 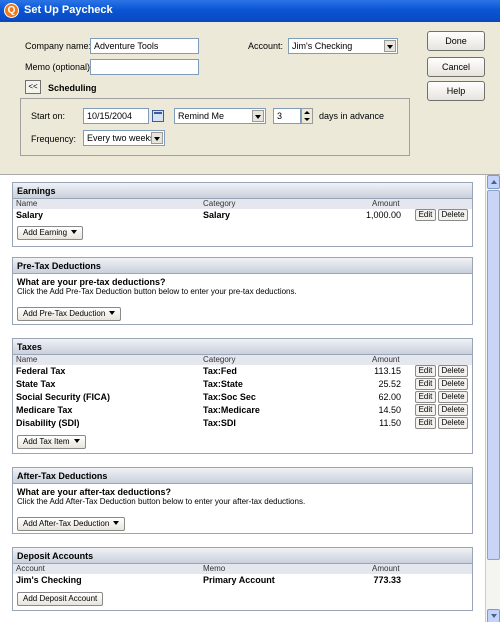 I want to click on memo-label: Memo (optional):, so click(x=59, y=67).